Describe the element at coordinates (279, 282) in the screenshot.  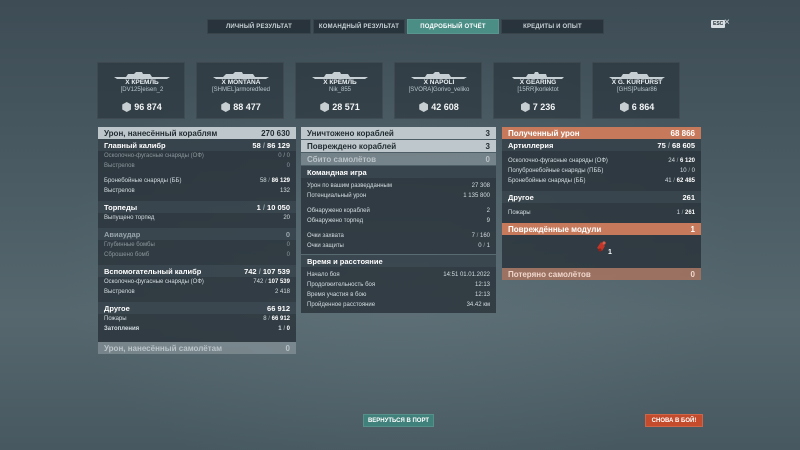
I see `secondary-he-damage: 107 539` at that location.